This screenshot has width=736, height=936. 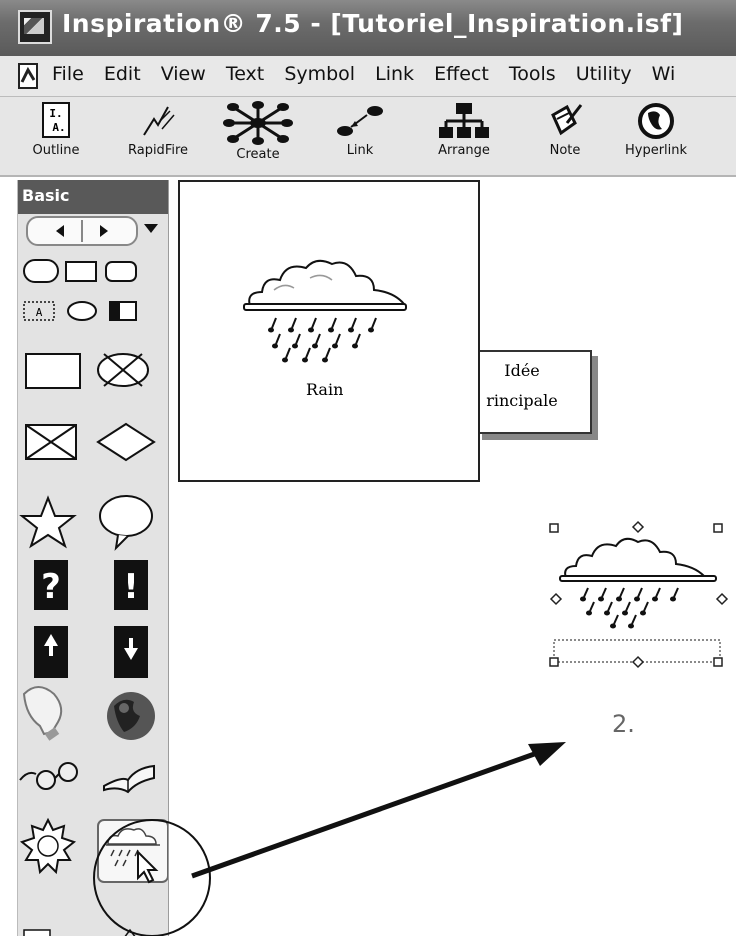 I want to click on step-number: 2., so click(x=623, y=724).